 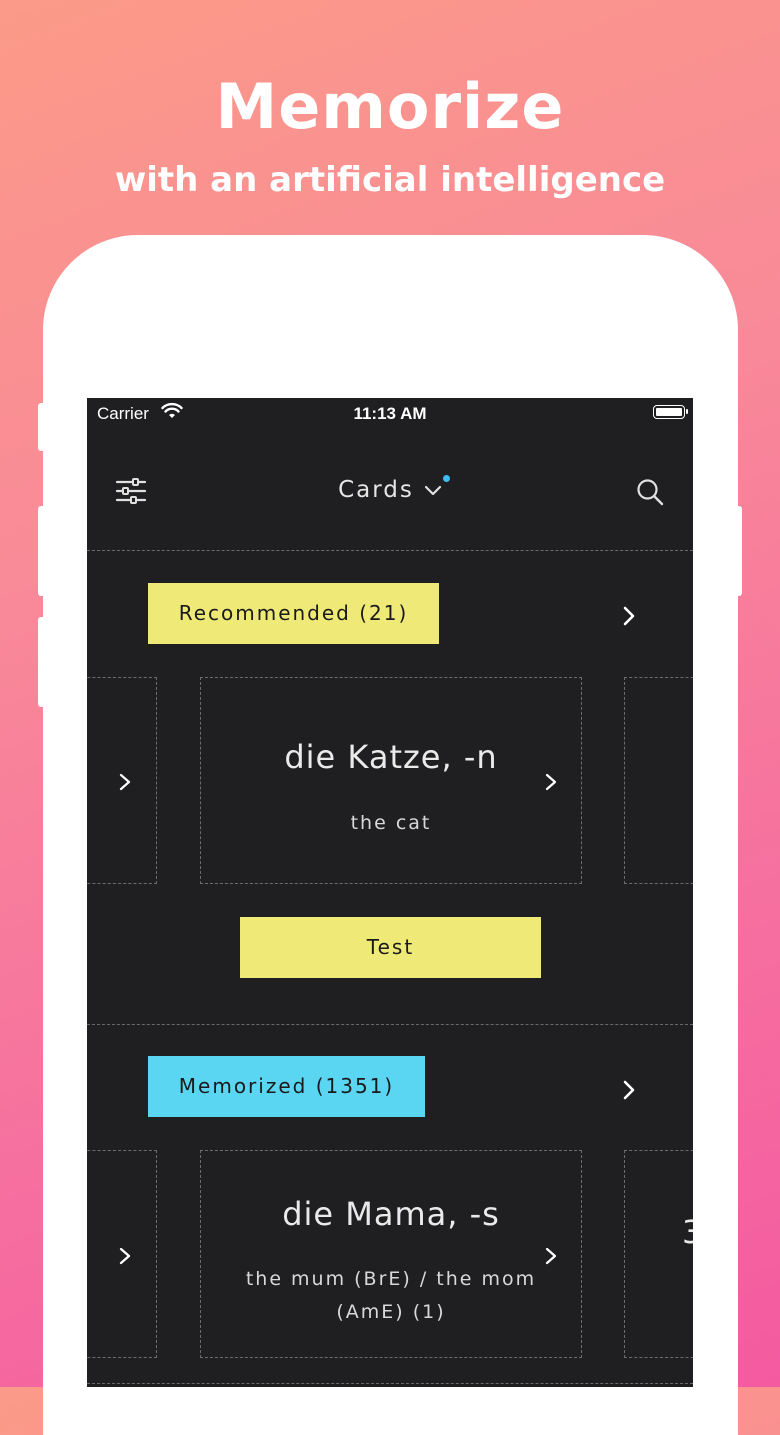 I want to click on next-card: 3, so click(x=658, y=1254).